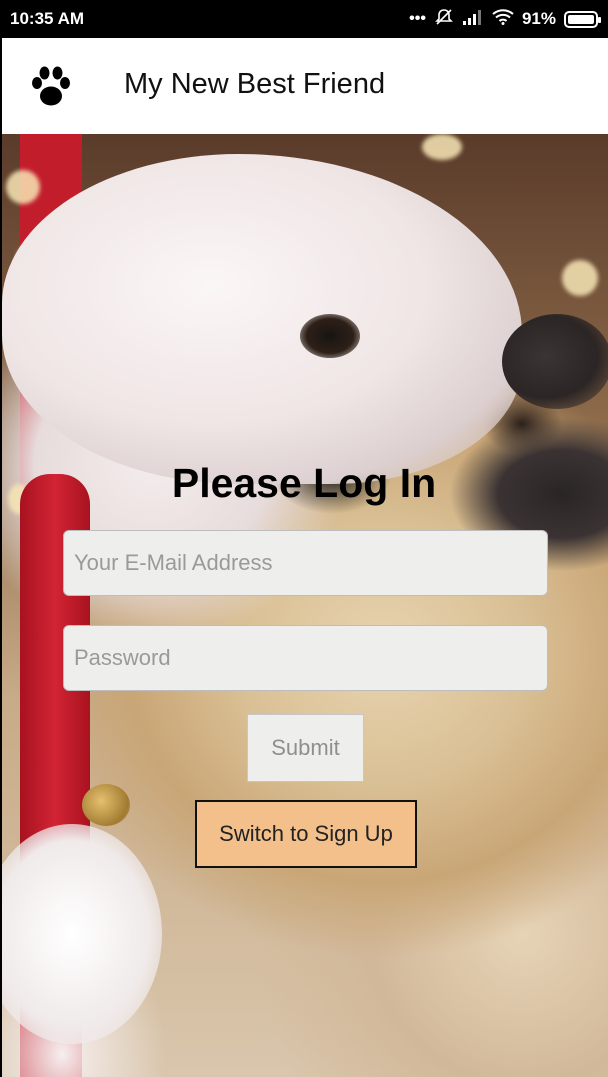 This screenshot has width=608, height=1077. What do you see at coordinates (538, 18) in the screenshot?
I see `battery-percent: 91%` at bounding box center [538, 18].